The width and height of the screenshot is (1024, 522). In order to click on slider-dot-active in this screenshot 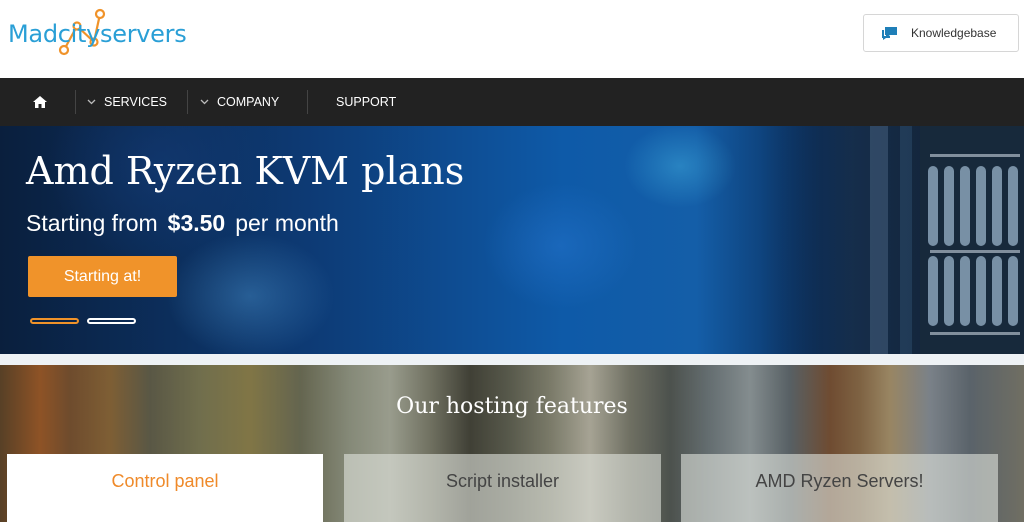, I will do `click(54, 321)`.